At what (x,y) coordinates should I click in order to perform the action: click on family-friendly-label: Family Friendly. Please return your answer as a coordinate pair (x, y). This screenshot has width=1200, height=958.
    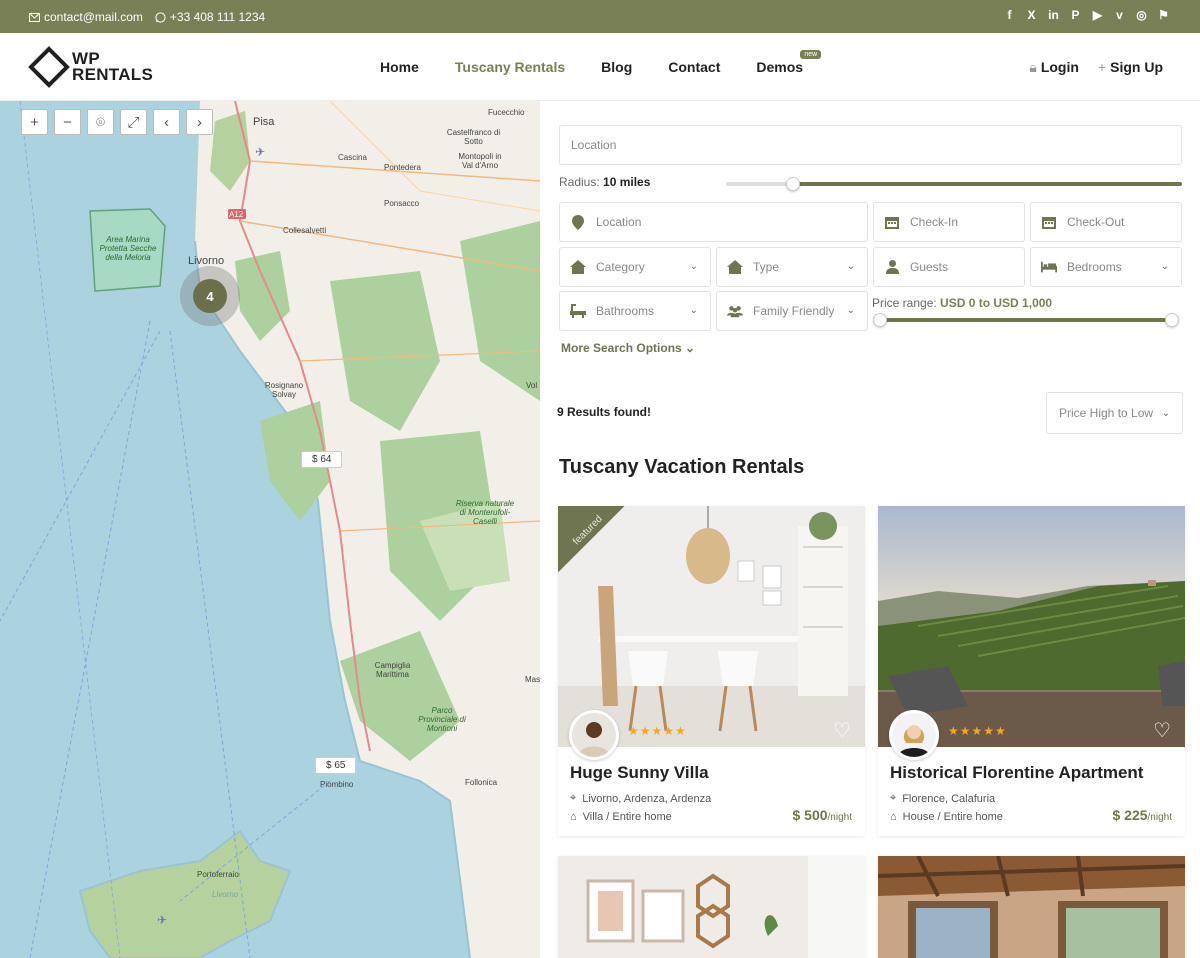
    Looking at the image, I should click on (794, 311).